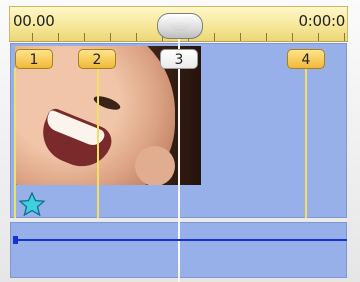 The height and width of the screenshot is (282, 360). Describe the element at coordinates (34, 59) in the screenshot. I see `marker-1: 1` at that location.